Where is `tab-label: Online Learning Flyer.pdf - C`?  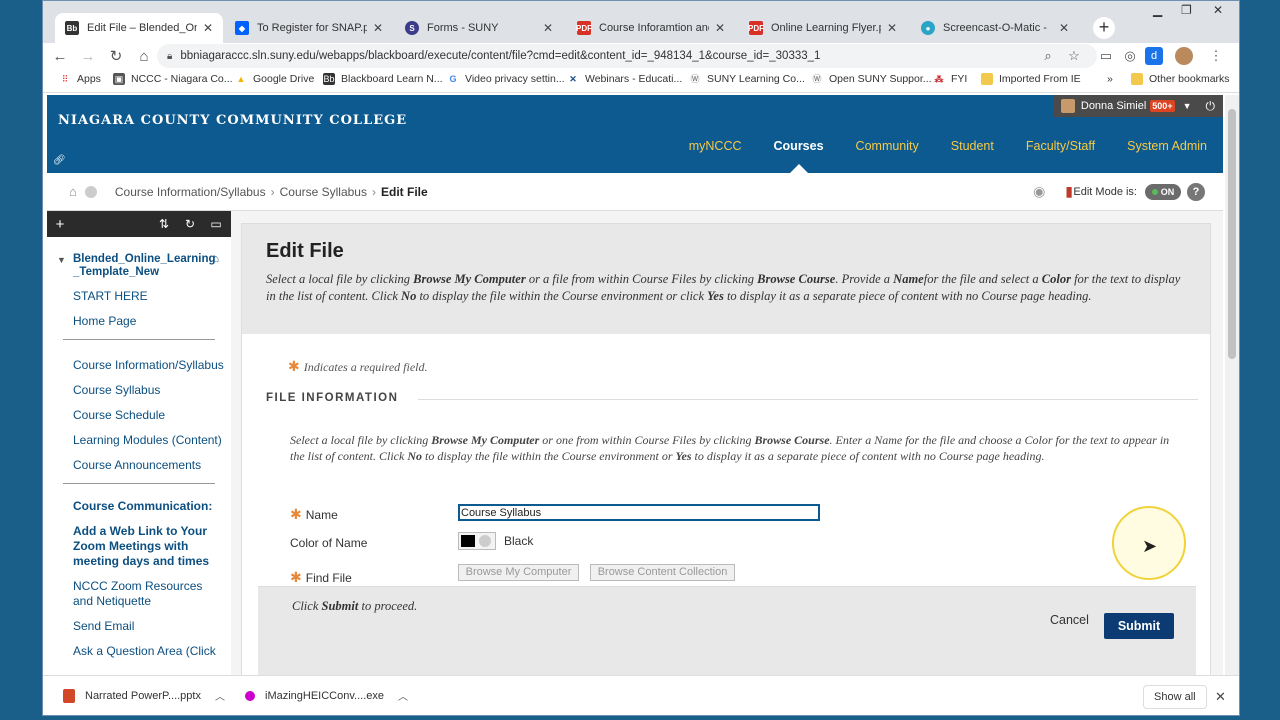 tab-label: Online Learning Flyer.pdf - C is located at coordinates (826, 28).